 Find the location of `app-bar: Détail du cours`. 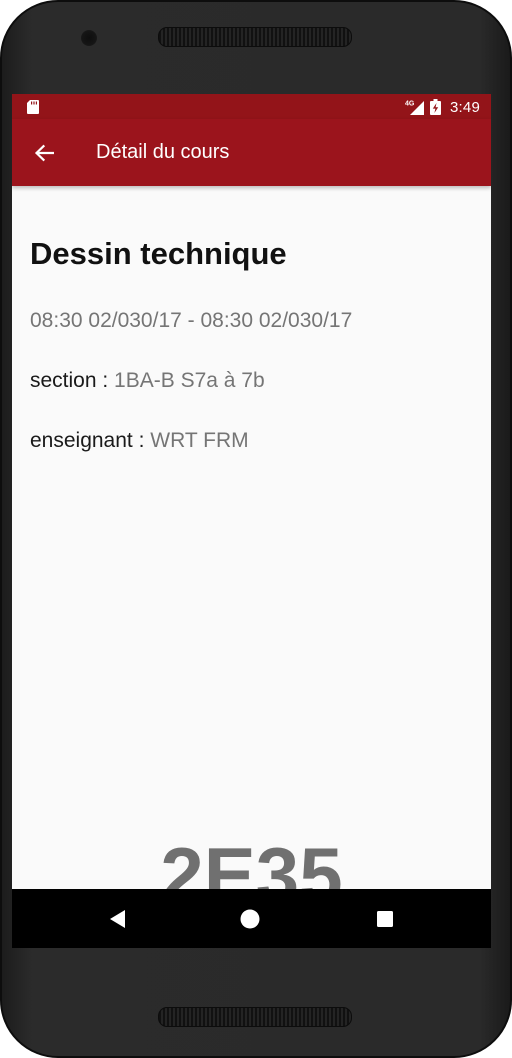

app-bar: Détail du cours is located at coordinates (251, 152).